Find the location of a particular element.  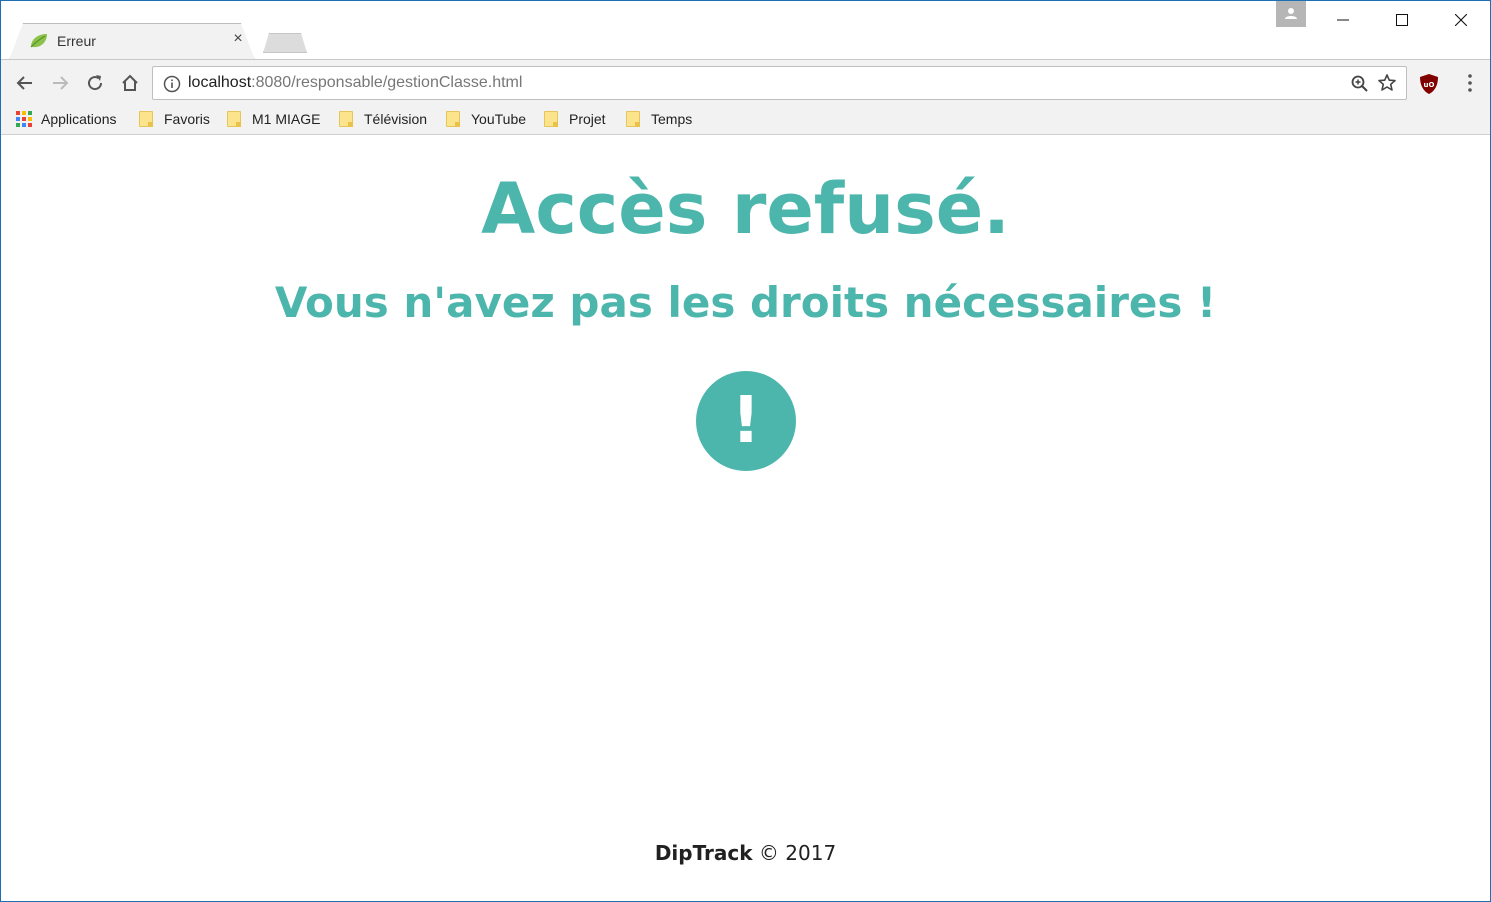

bookmark-projet: Projet is located at coordinates (575, 119).